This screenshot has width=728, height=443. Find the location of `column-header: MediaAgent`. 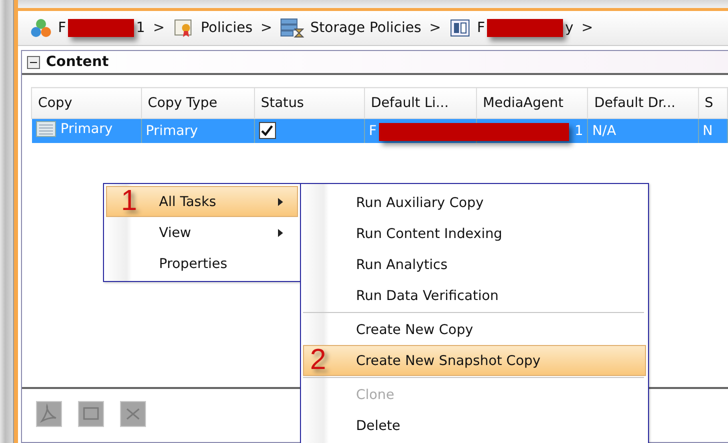

column-header: MediaAgent is located at coordinates (532, 103).